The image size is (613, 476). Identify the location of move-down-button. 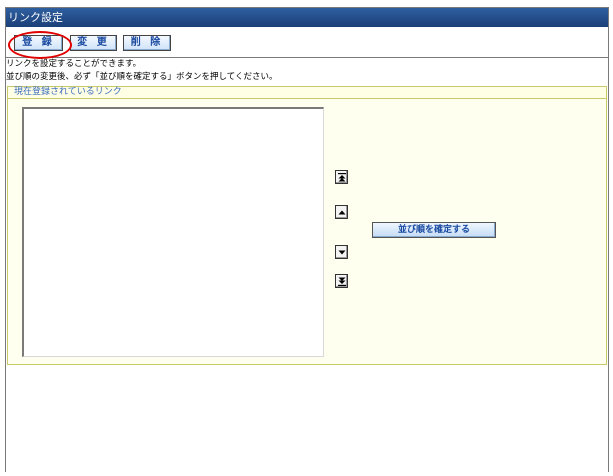
(341, 252).